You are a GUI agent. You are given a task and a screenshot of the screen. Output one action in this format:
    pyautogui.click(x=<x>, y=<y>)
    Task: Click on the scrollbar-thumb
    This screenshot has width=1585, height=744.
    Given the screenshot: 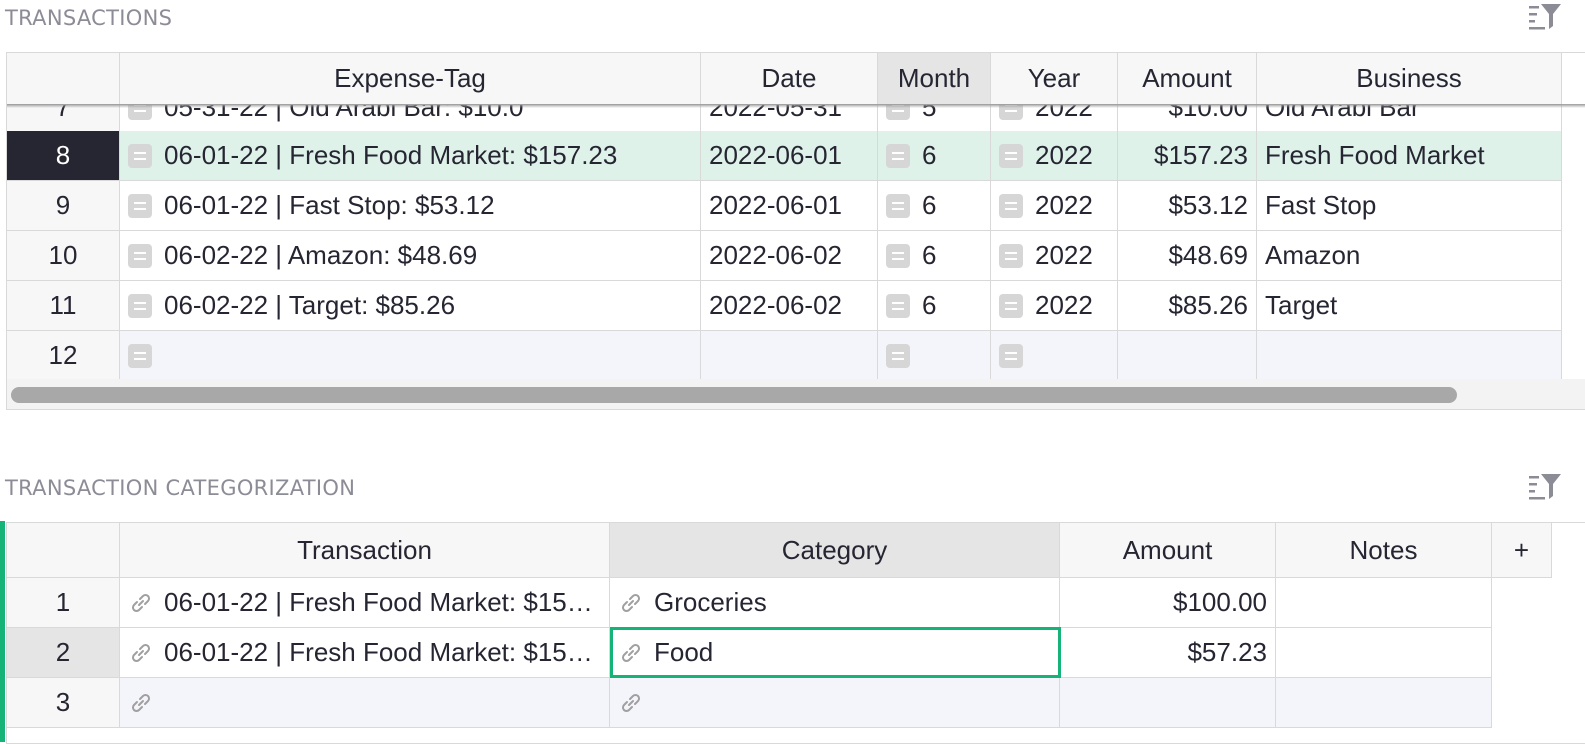 What is the action you would take?
    pyautogui.click(x=734, y=395)
    